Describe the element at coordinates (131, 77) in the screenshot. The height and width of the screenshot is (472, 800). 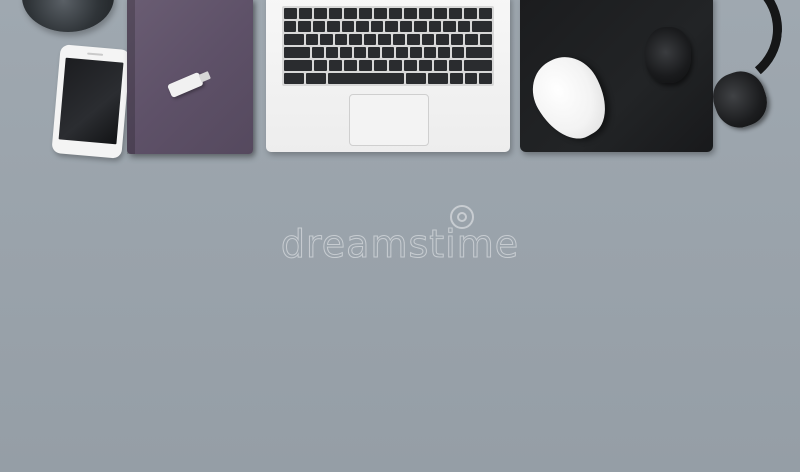
I see `notebook-spine` at that location.